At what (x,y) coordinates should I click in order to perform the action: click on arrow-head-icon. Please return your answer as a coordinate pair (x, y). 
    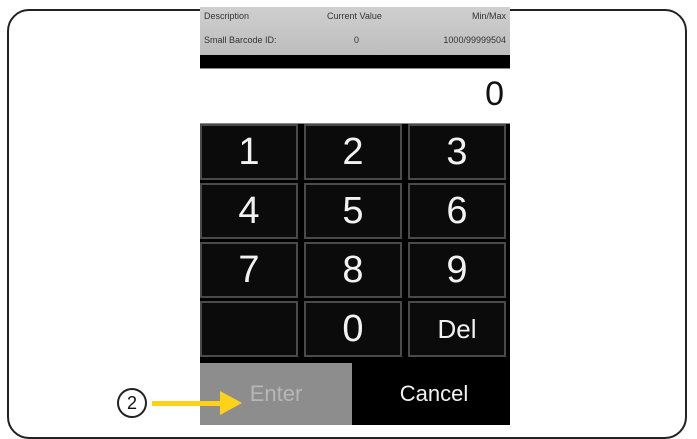
    Looking at the image, I should click on (231, 403).